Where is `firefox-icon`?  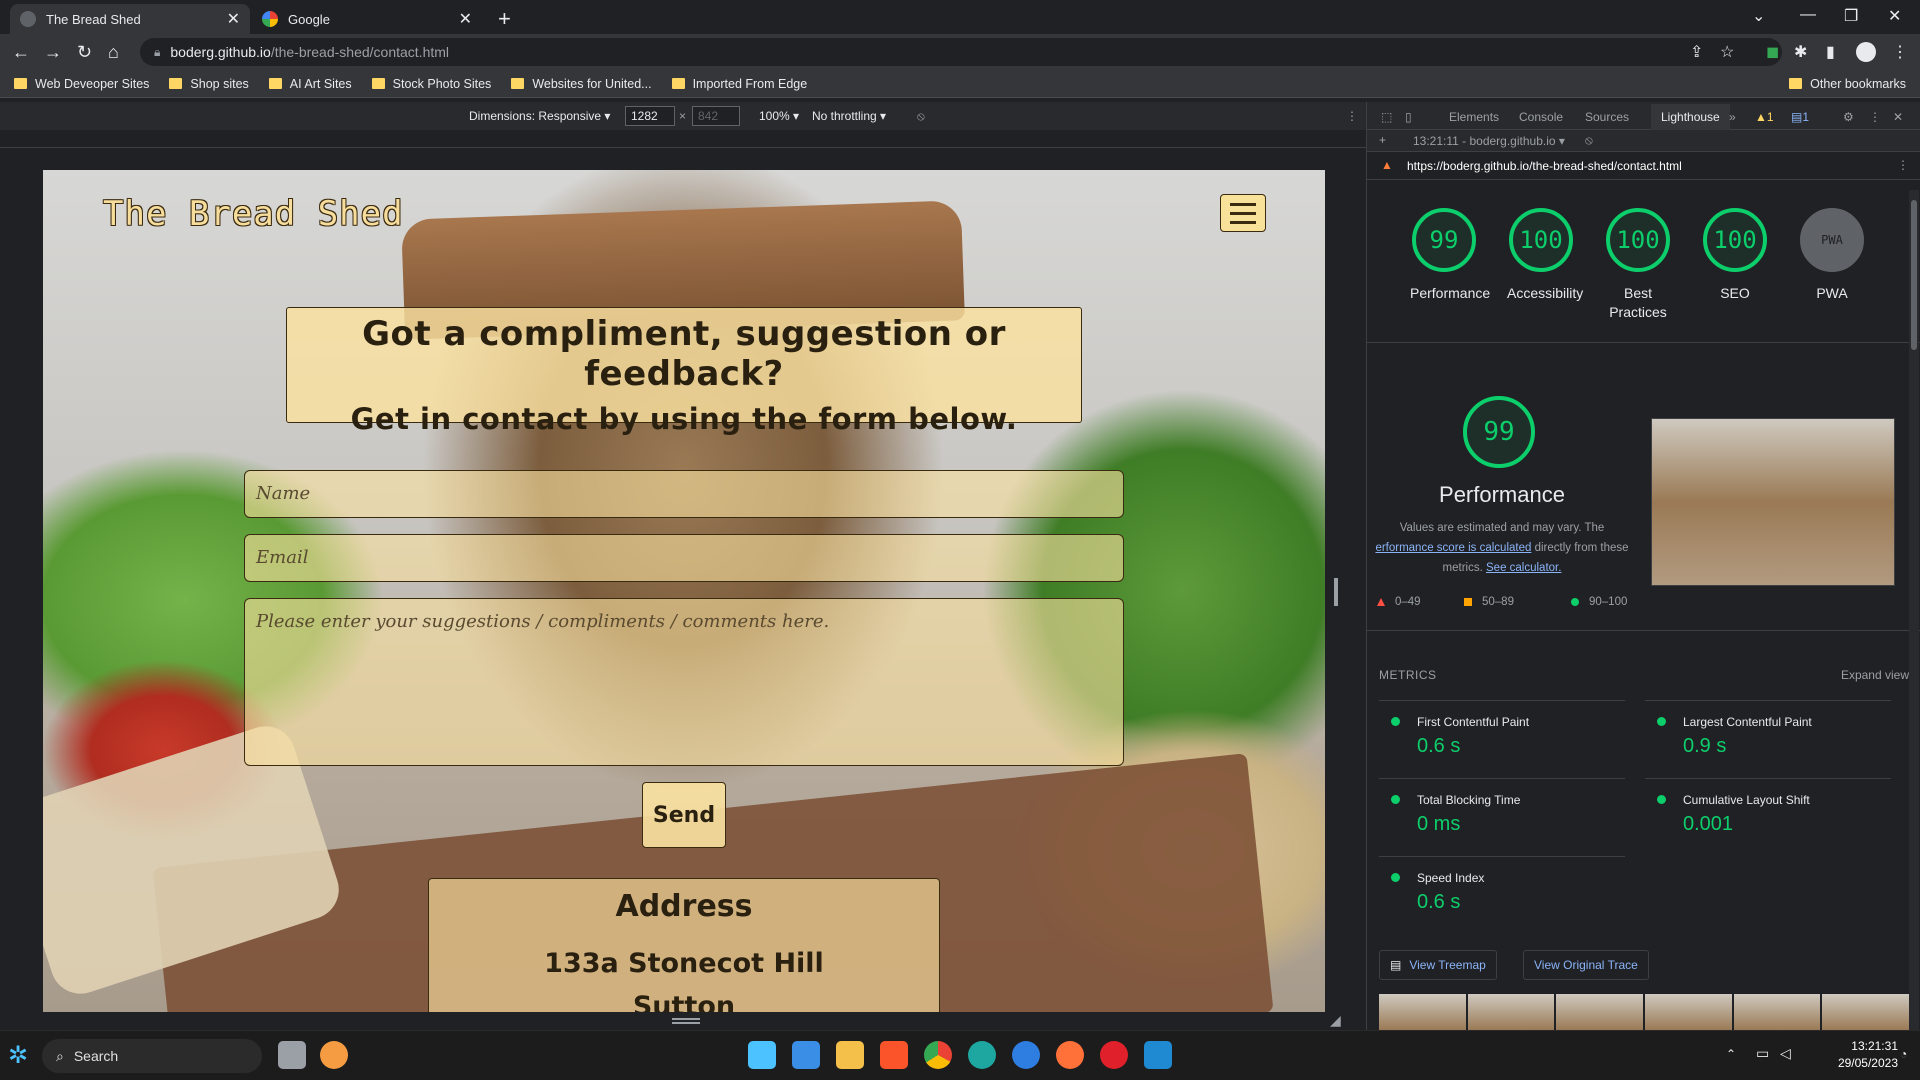 firefox-icon is located at coordinates (1070, 1055).